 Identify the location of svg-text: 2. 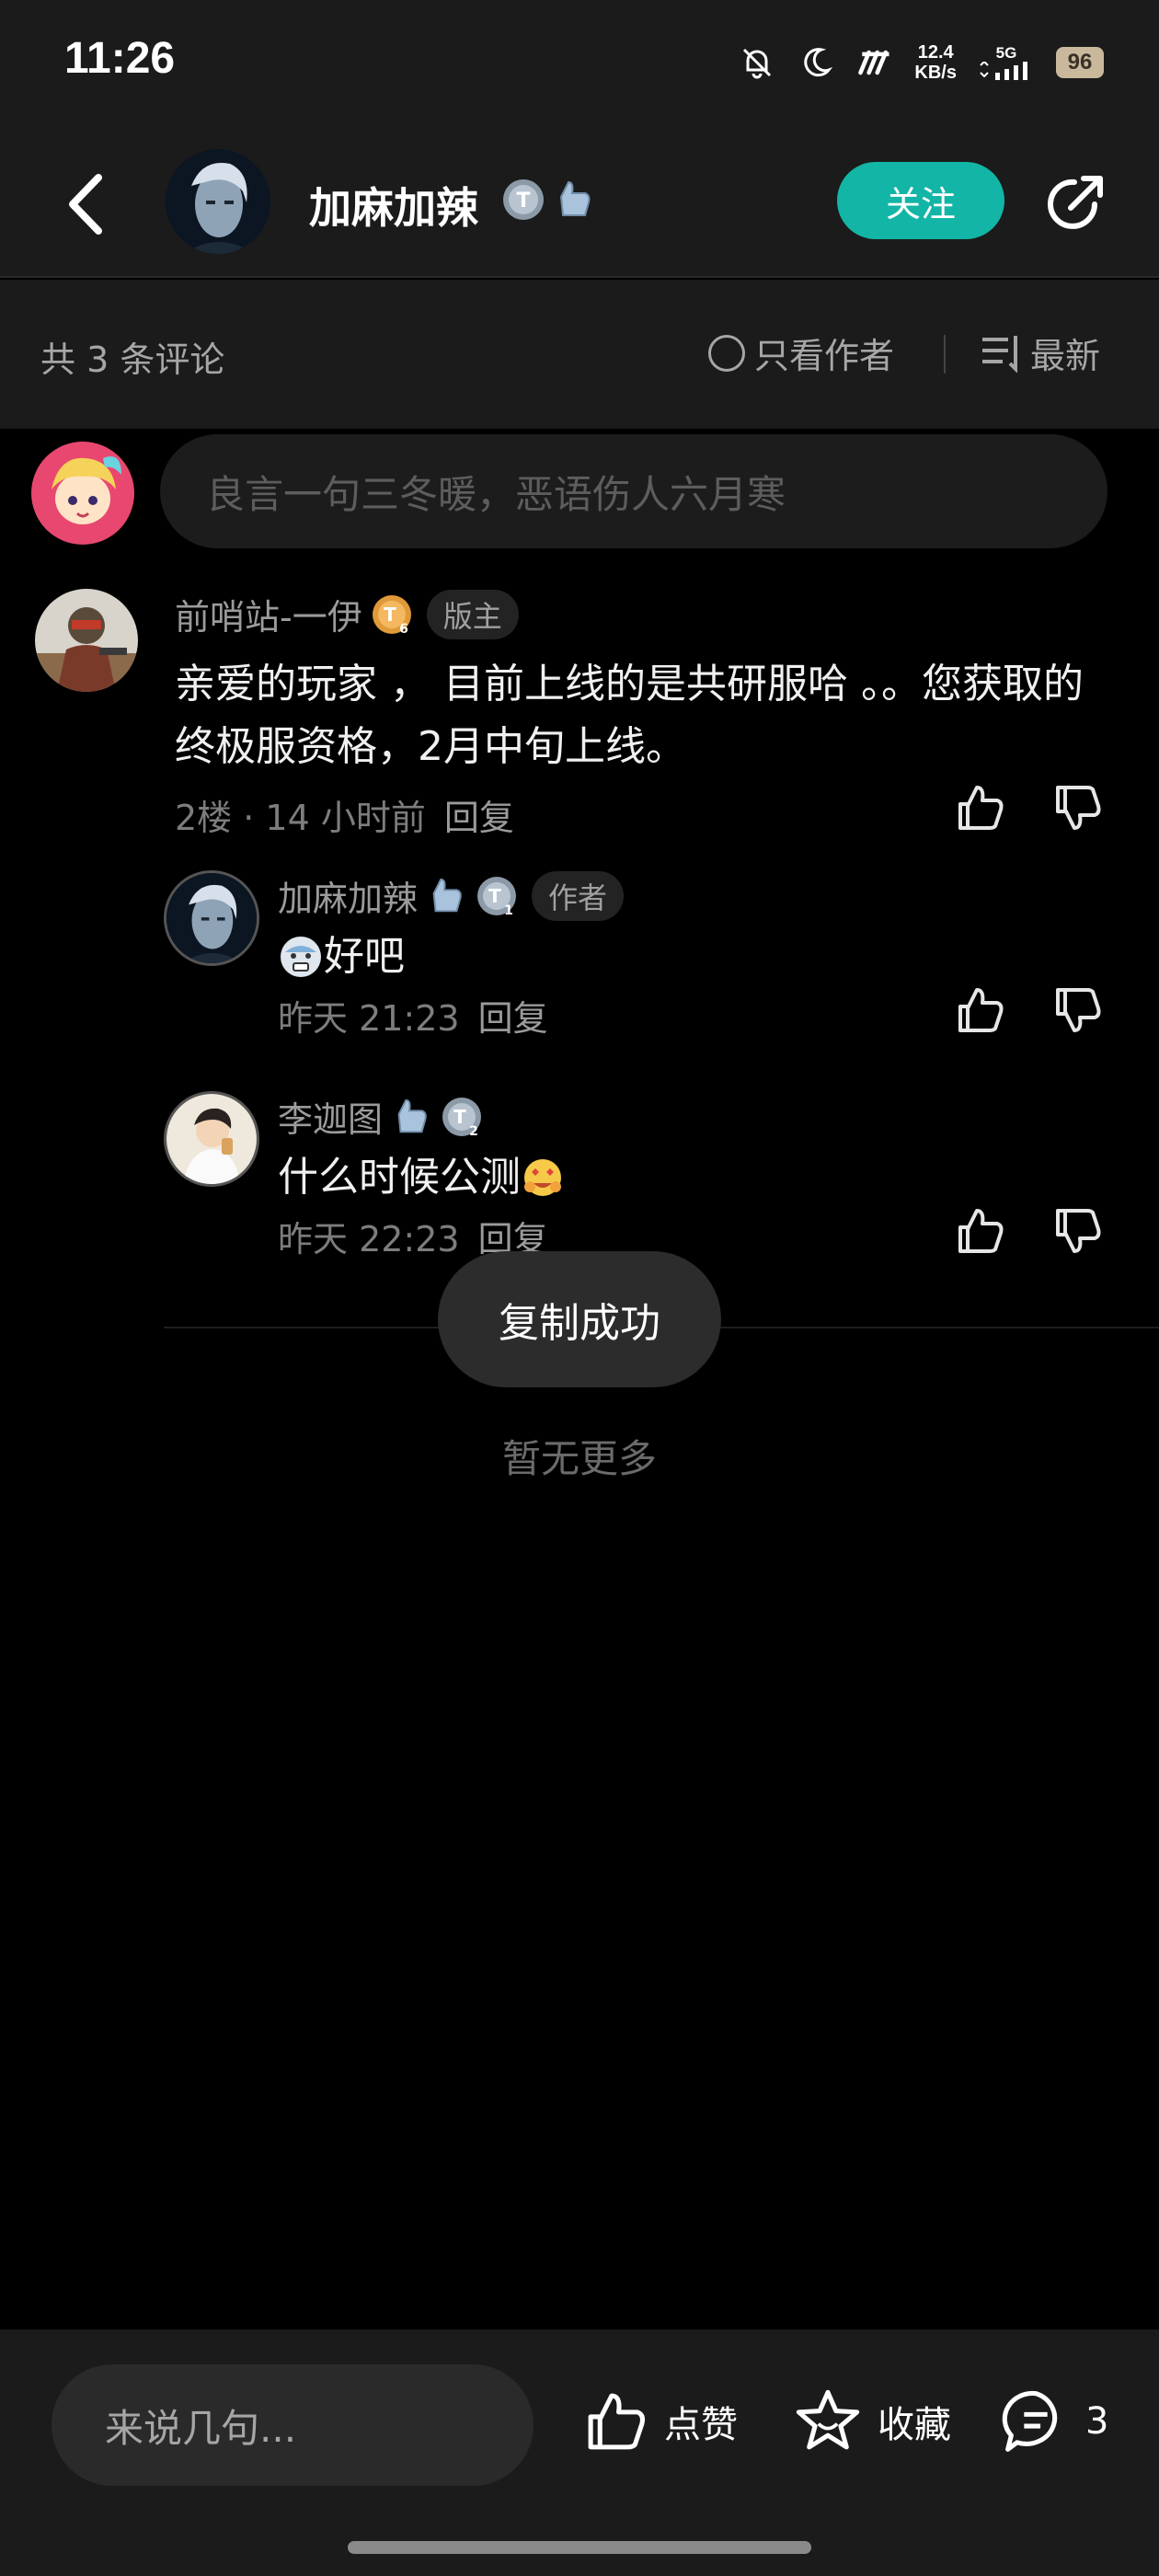
(473, 1131).